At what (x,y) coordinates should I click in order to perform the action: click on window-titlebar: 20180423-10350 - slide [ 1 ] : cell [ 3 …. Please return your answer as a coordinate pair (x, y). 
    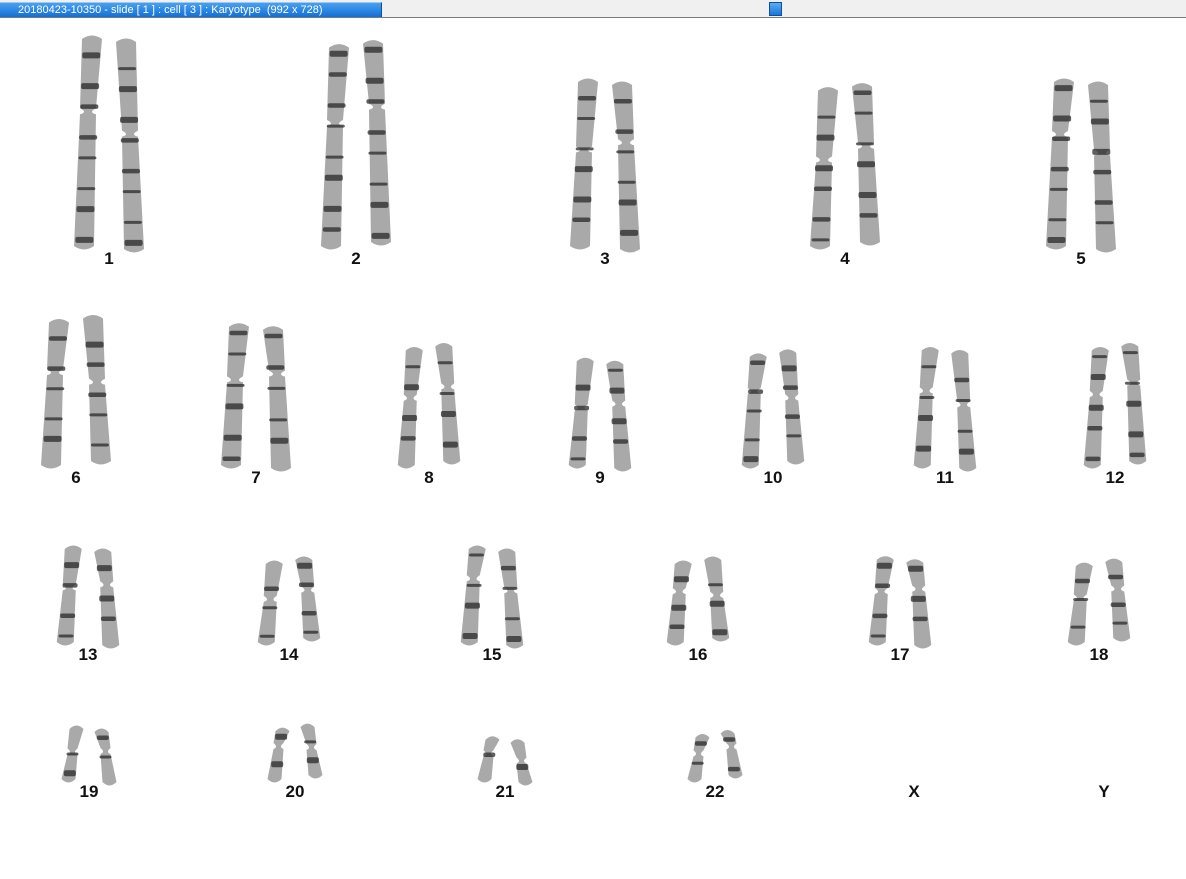
    Looking at the image, I should click on (593, 9).